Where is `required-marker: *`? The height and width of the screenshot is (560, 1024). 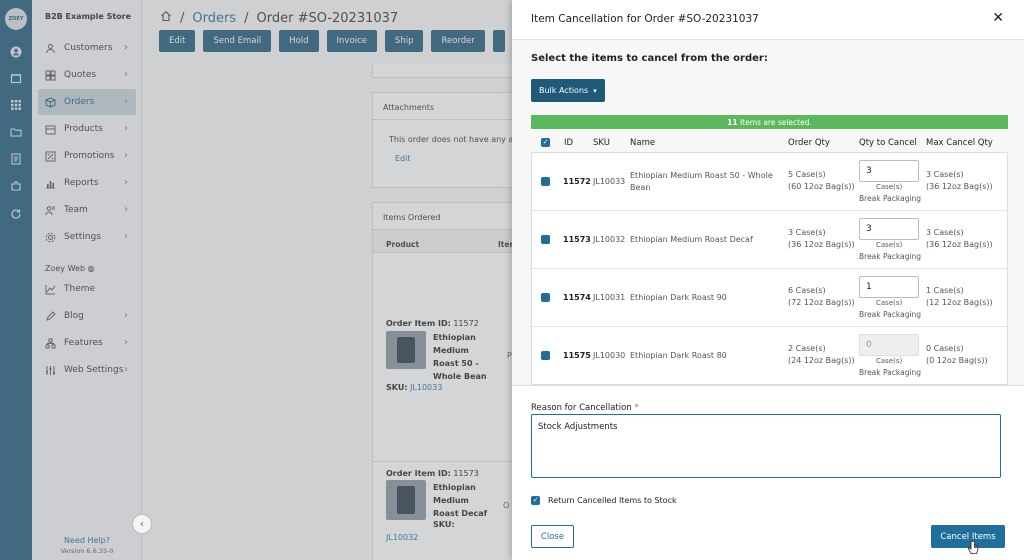 required-marker: * is located at coordinates (636, 408).